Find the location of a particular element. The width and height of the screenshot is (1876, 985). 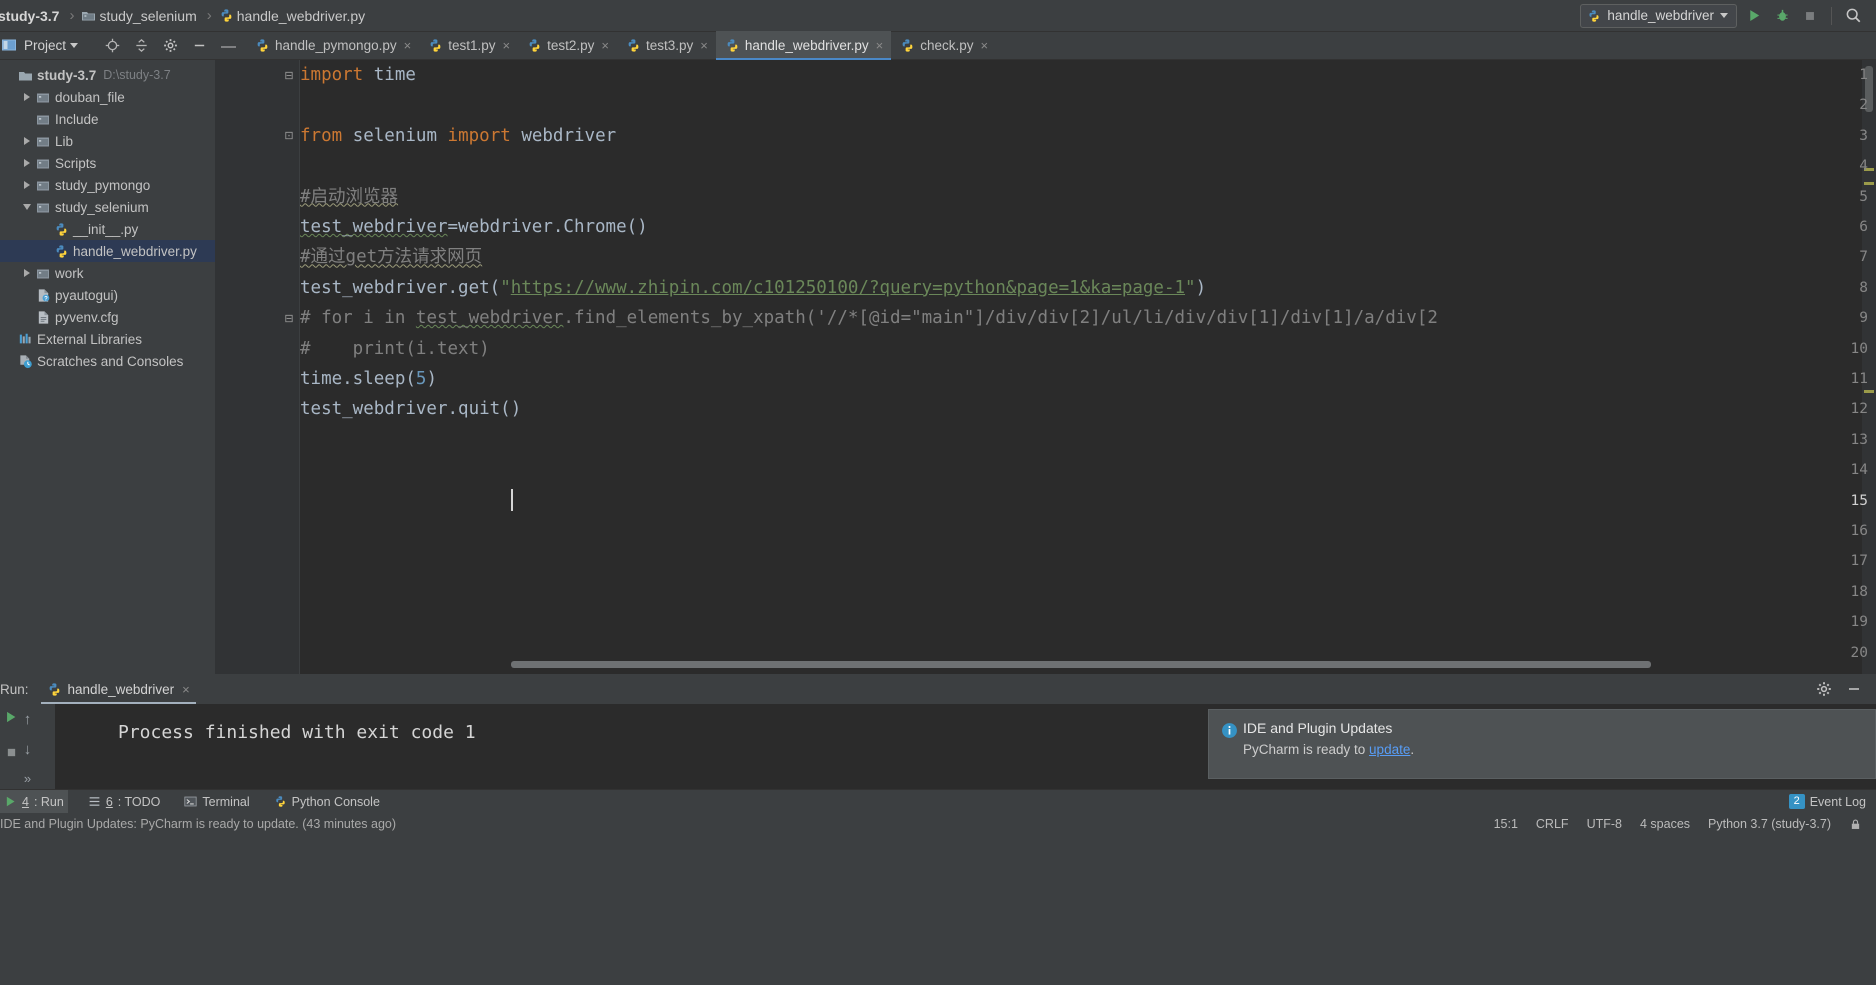

tree-item-pyvenv-cfg: pyvenv.cfg is located at coordinates (107, 317).